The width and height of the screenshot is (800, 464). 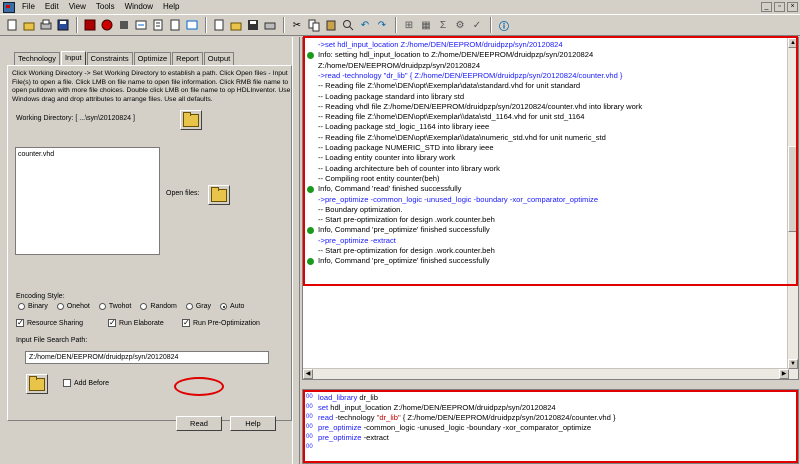 What do you see at coordinates (114, 306) in the screenshot?
I see `radio-twohot: Twohot` at bounding box center [114, 306].